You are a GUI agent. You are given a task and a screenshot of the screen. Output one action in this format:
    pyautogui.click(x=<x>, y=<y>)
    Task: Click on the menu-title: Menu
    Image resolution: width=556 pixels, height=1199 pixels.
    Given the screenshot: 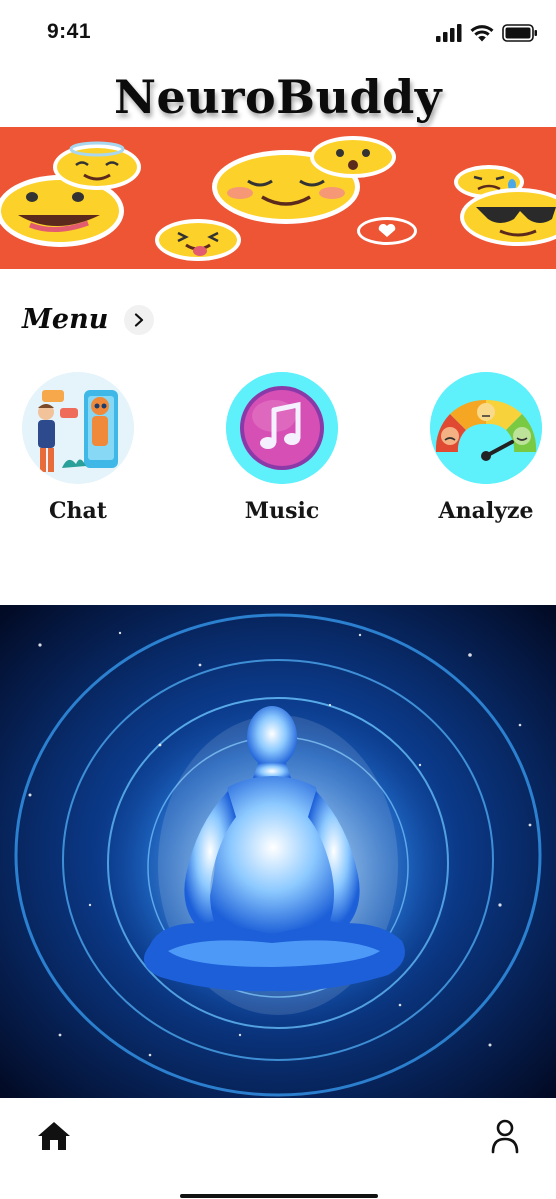 What is the action you would take?
    pyautogui.click(x=65, y=319)
    